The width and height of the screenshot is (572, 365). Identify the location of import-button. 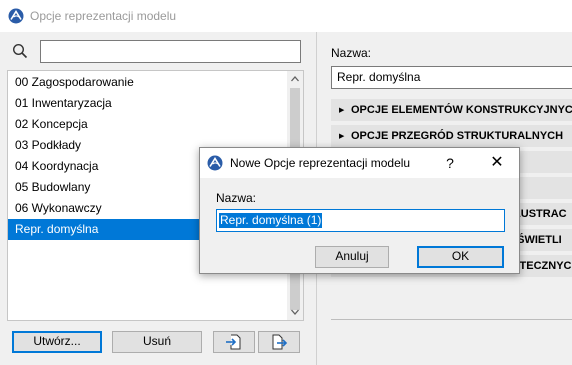
(234, 342).